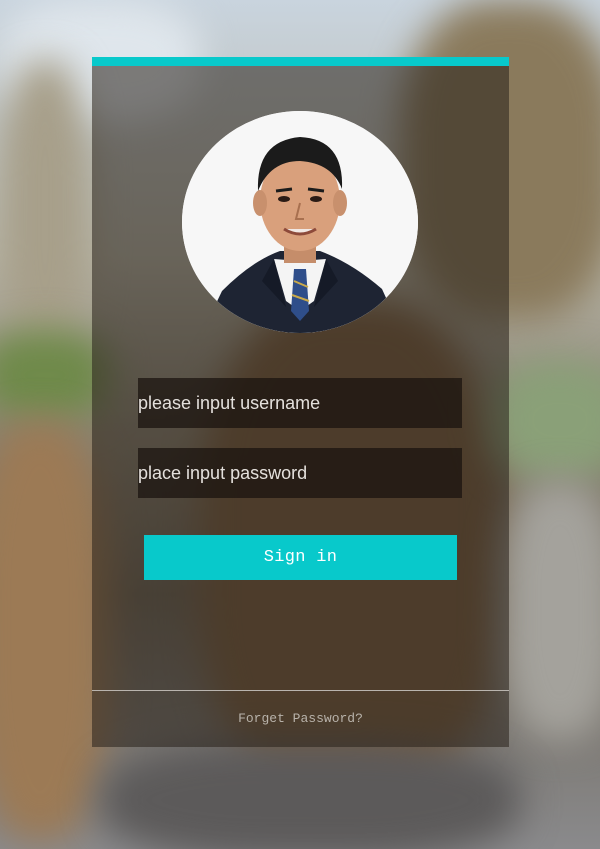 The height and width of the screenshot is (849, 600). I want to click on footer-divider, so click(300, 690).